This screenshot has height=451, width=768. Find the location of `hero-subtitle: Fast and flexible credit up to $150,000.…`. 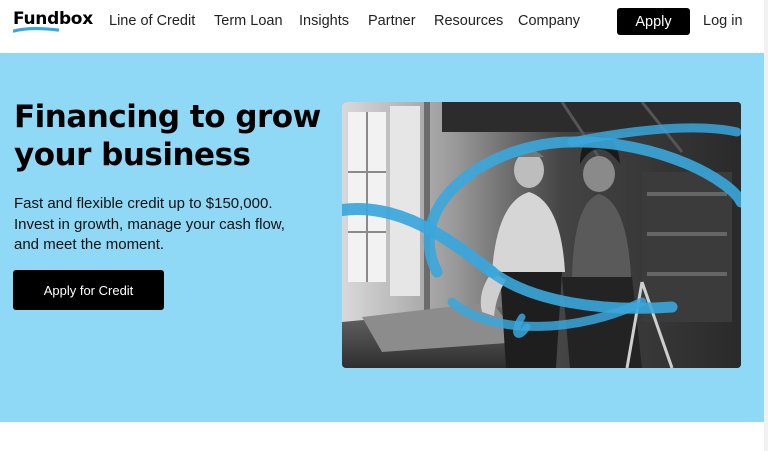

hero-subtitle: Fast and flexible credit up to $150,000.… is located at coordinates (149, 224).